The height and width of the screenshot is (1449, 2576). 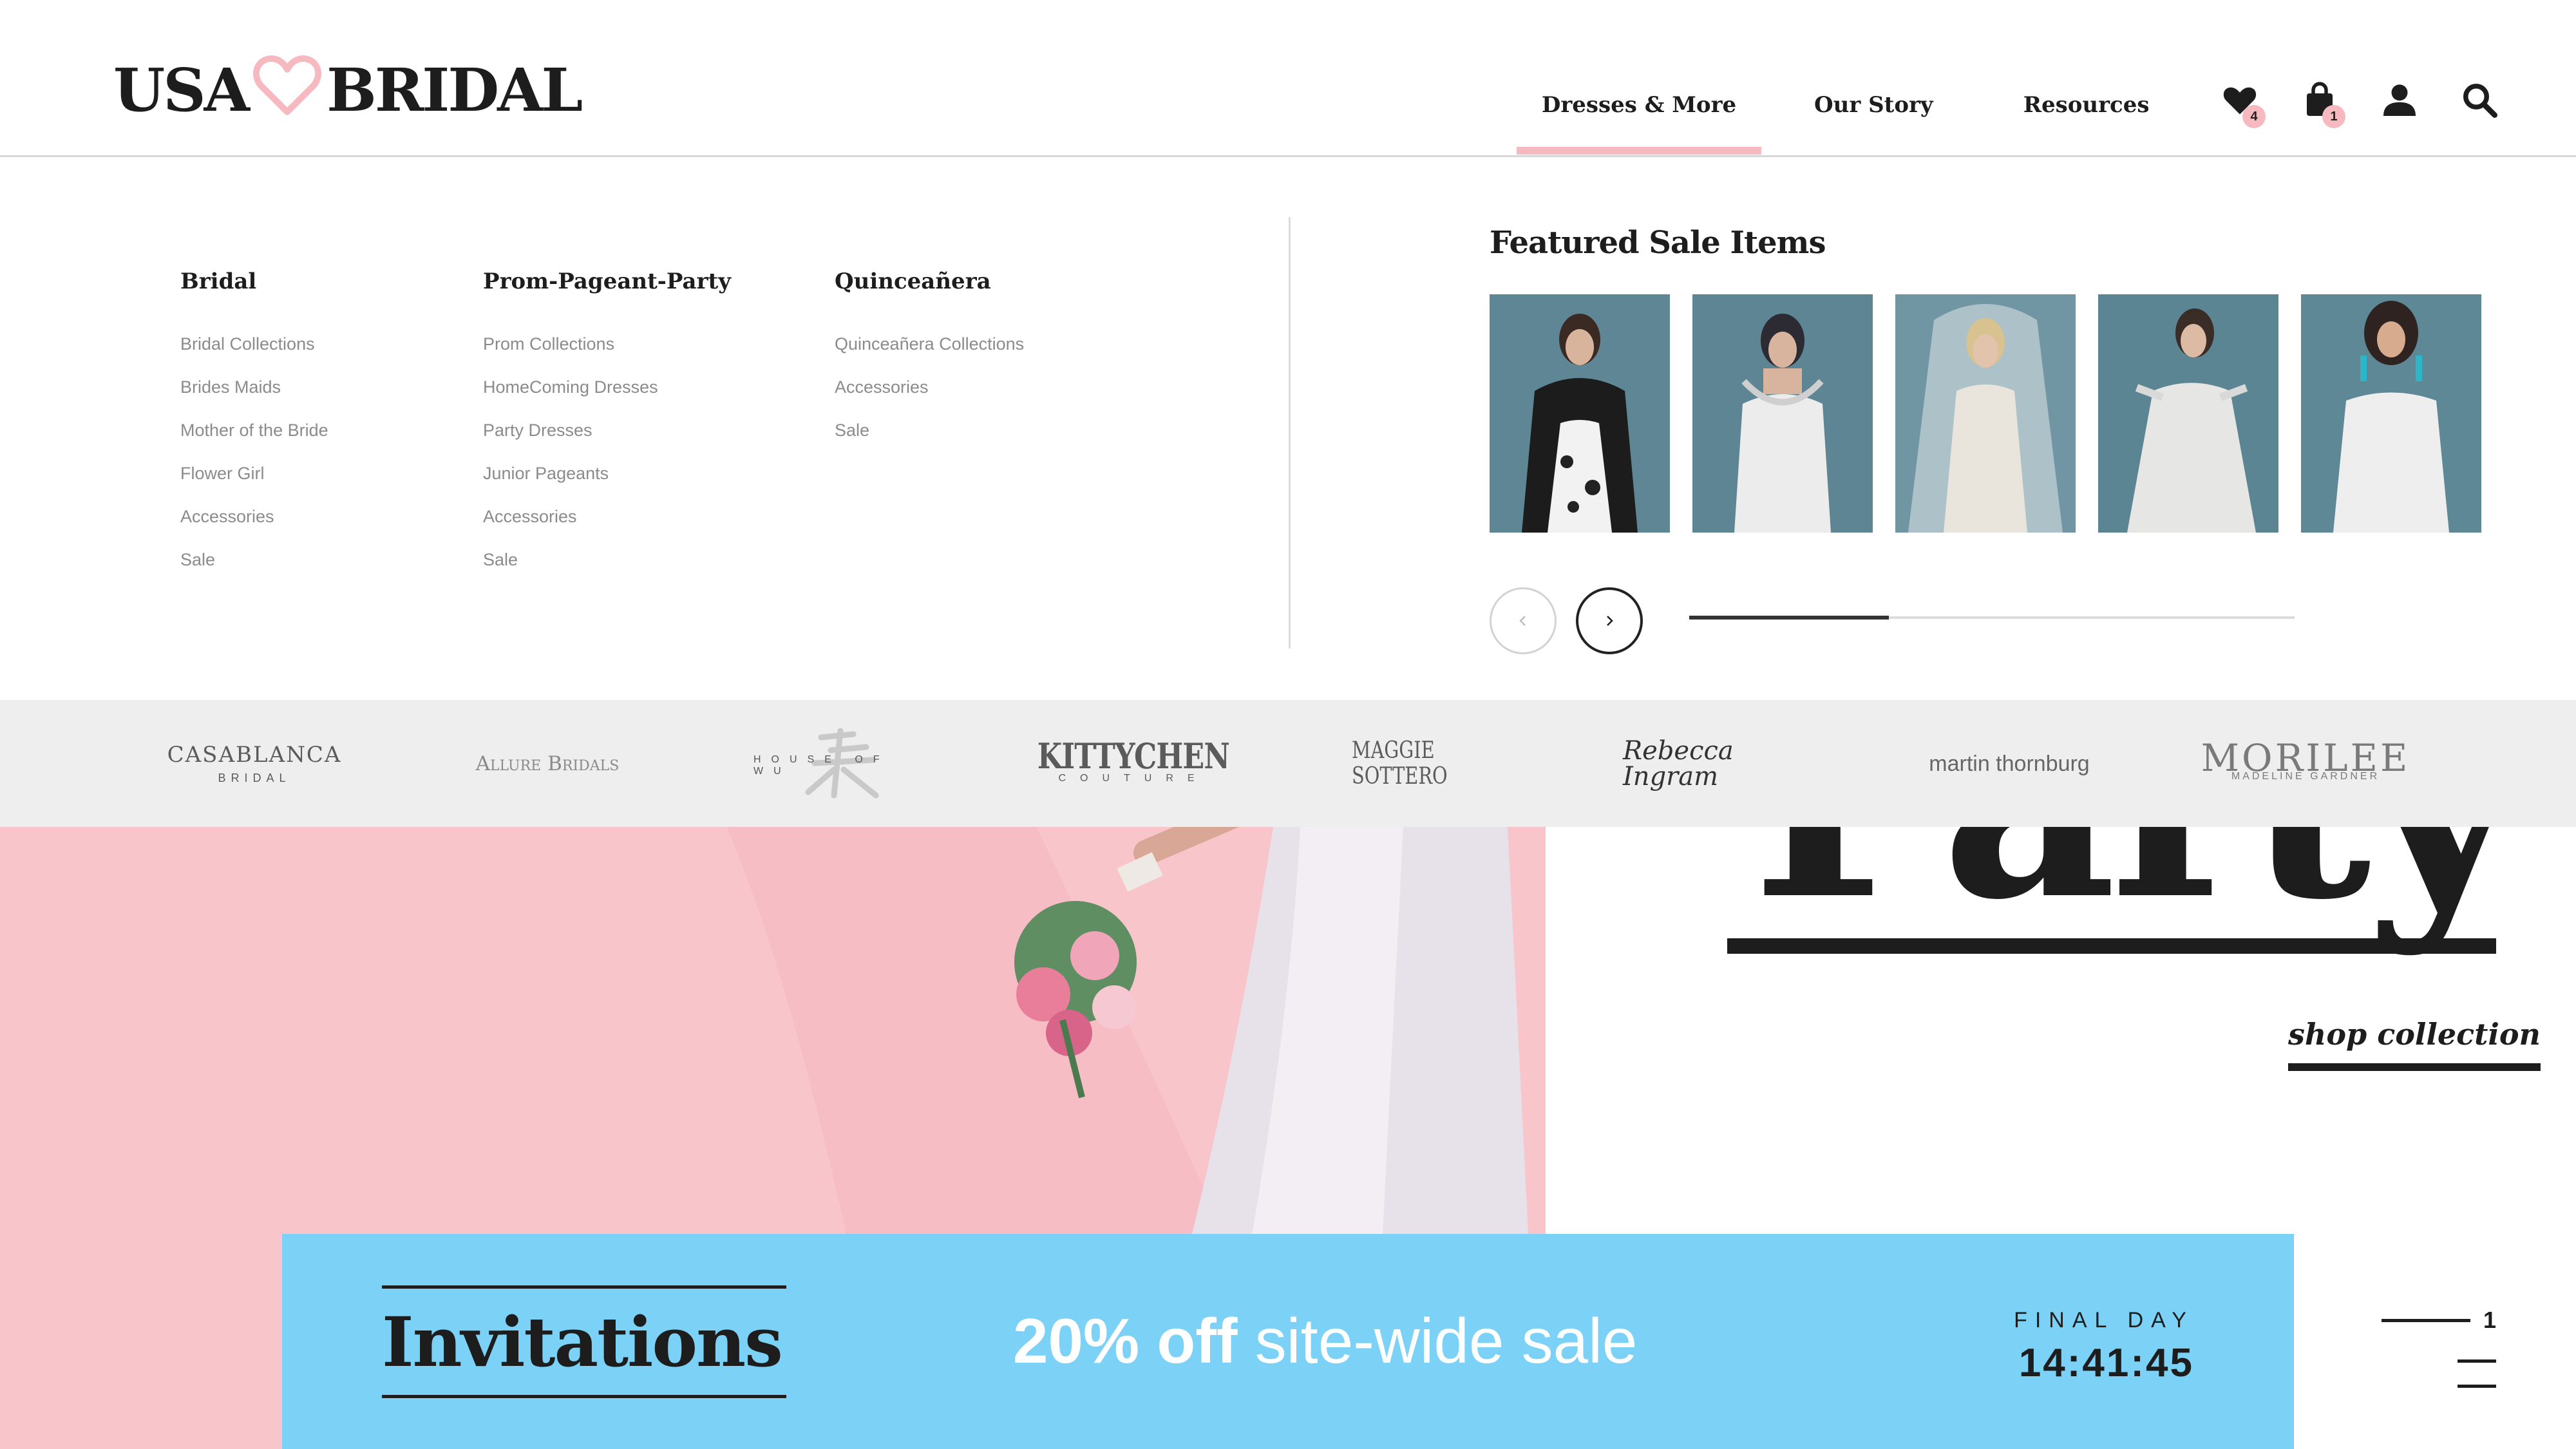 What do you see at coordinates (2106, 1363) in the screenshot?
I see `countdown-timer: 14:41:45` at bounding box center [2106, 1363].